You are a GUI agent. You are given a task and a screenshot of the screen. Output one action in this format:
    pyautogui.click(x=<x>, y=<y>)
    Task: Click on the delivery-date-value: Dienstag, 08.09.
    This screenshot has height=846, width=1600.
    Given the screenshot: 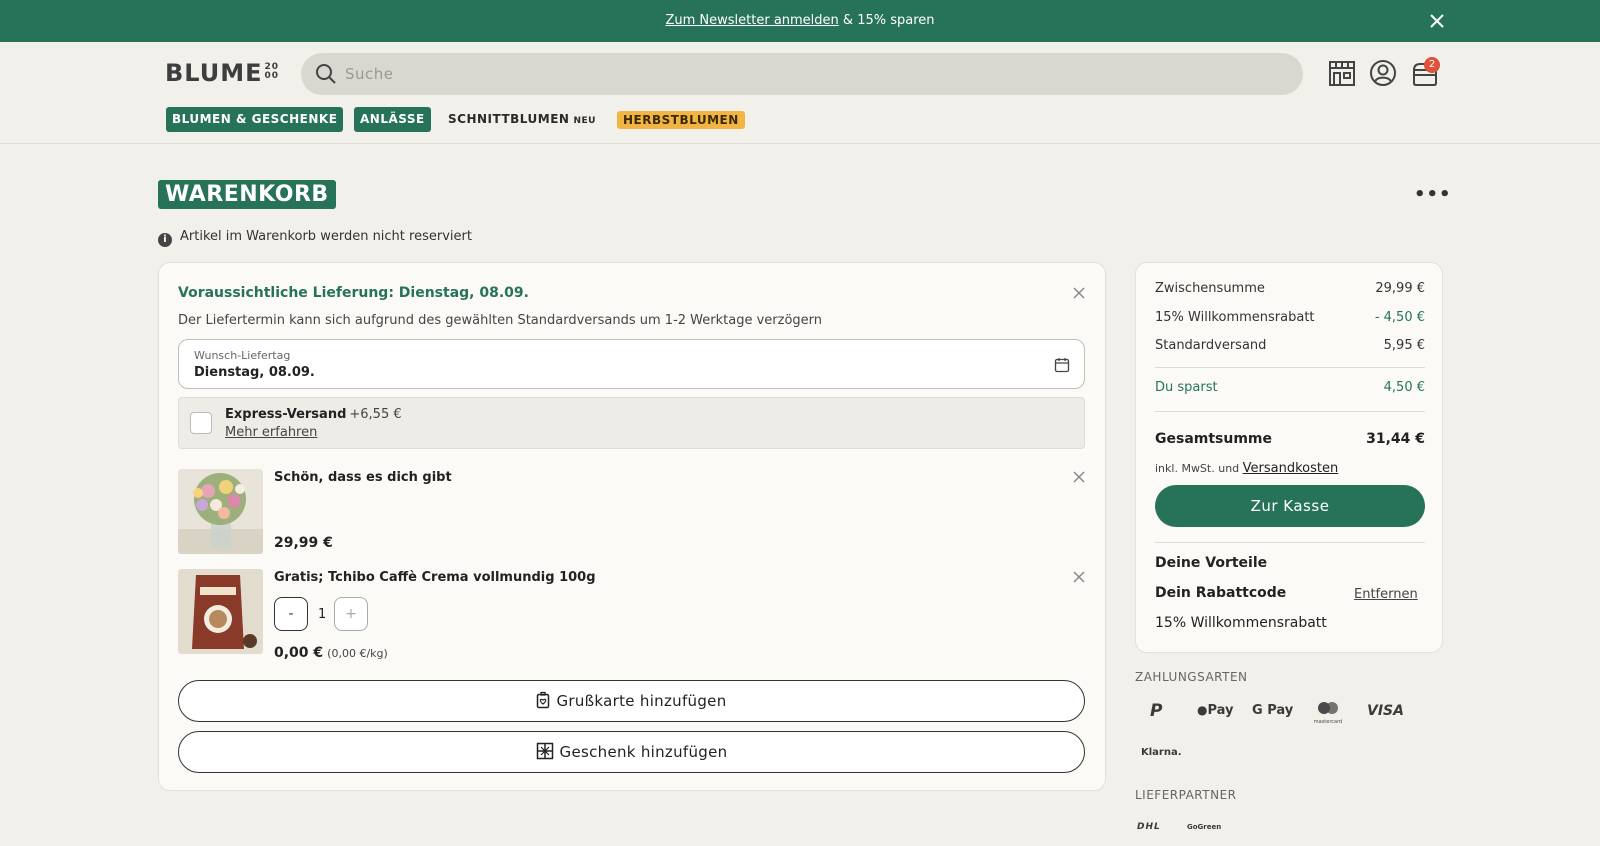 What is the action you would take?
    pyautogui.click(x=254, y=372)
    